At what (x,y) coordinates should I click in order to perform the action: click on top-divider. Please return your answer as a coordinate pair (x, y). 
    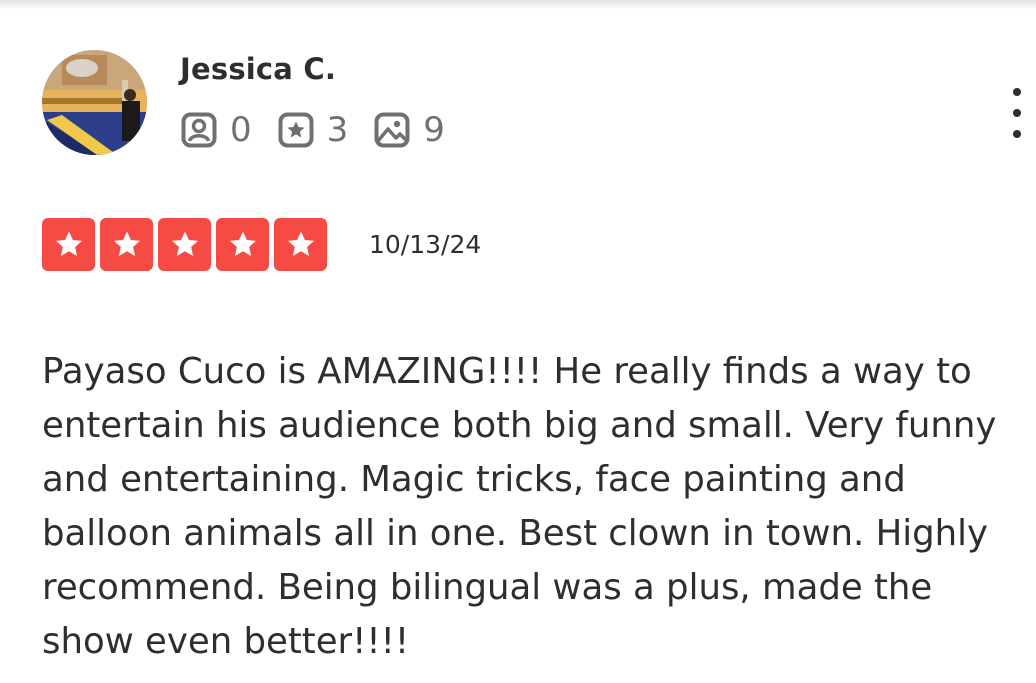
    Looking at the image, I should click on (518, 5).